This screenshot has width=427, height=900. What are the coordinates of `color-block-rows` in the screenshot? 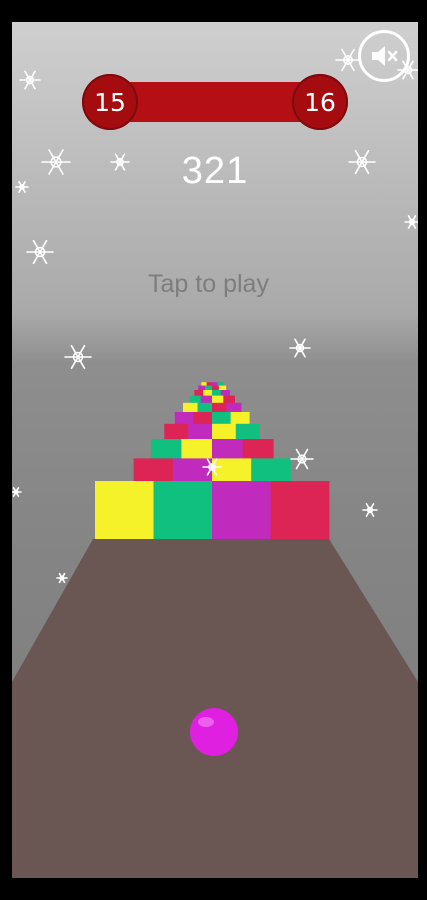 It's located at (212, 460).